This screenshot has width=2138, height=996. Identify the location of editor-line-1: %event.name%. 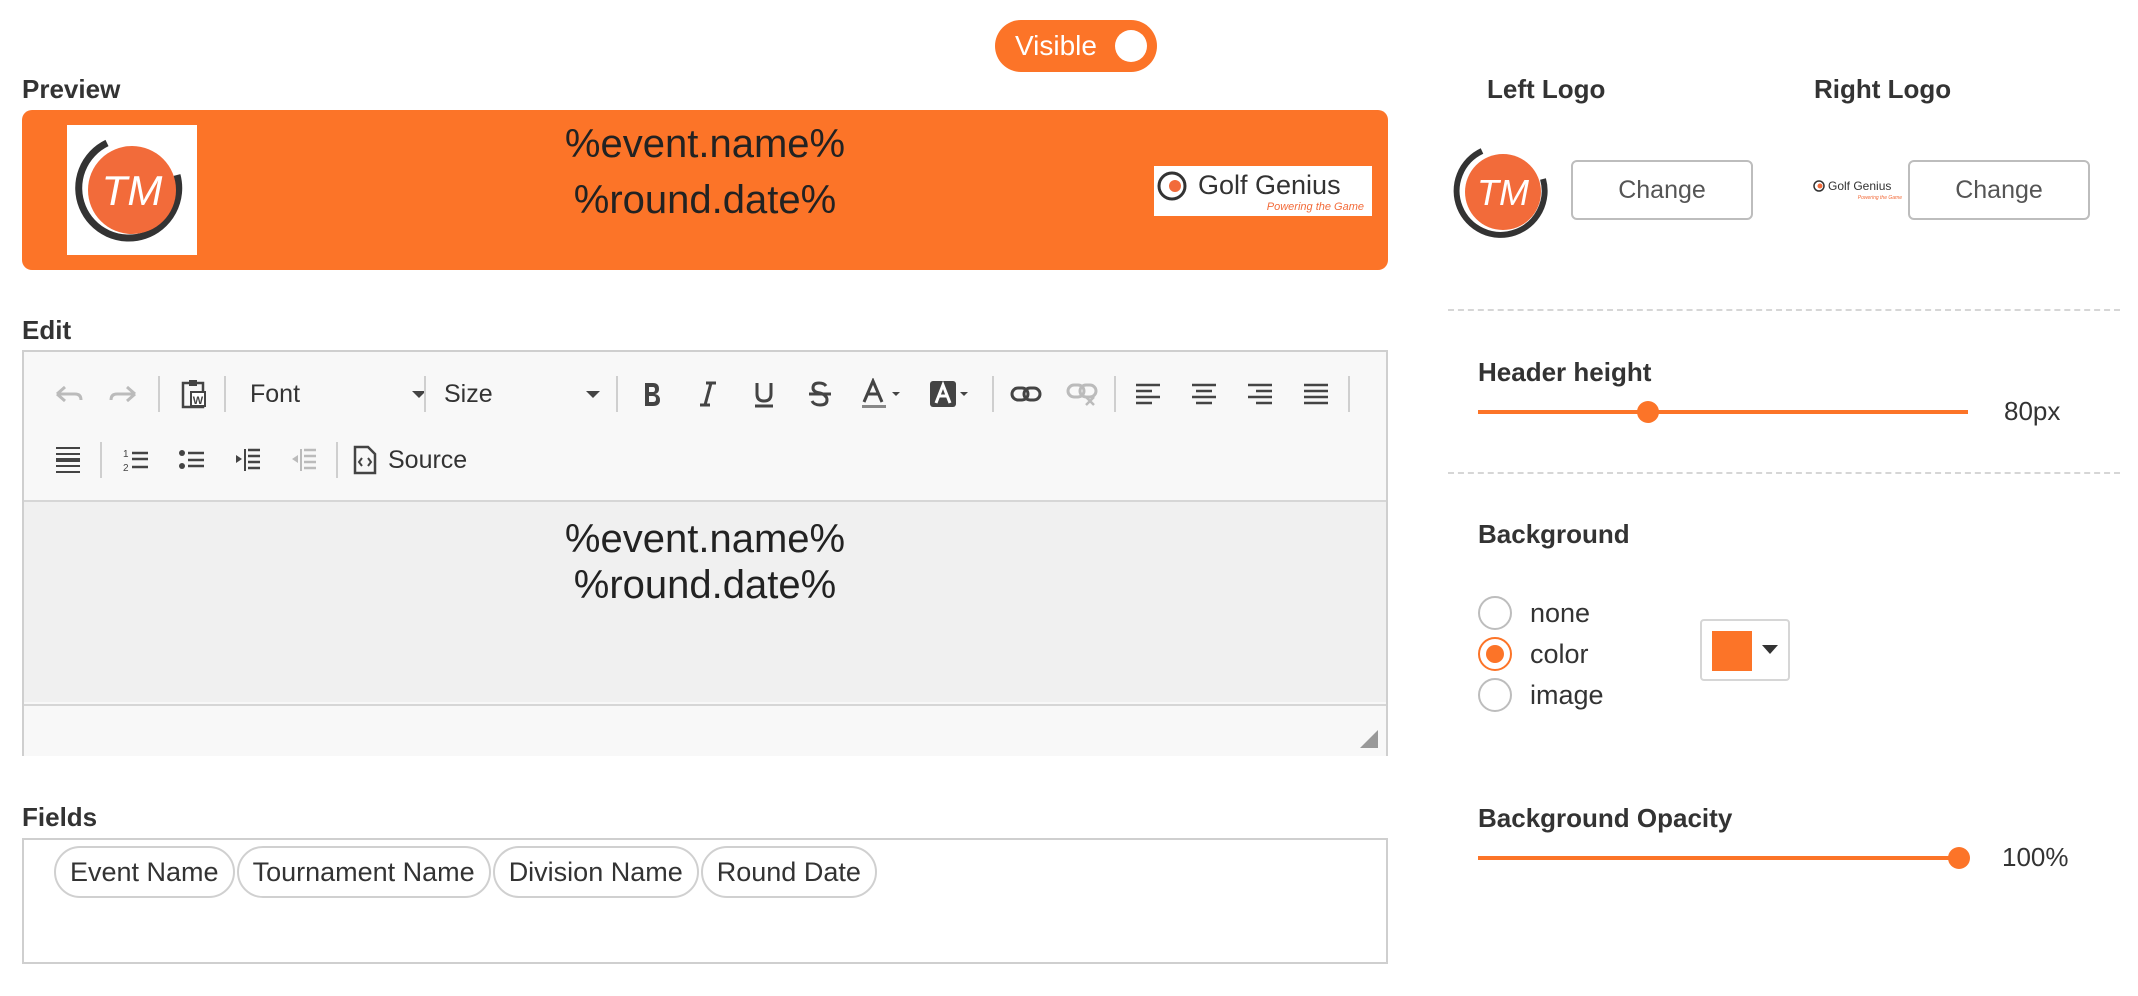
(705, 539).